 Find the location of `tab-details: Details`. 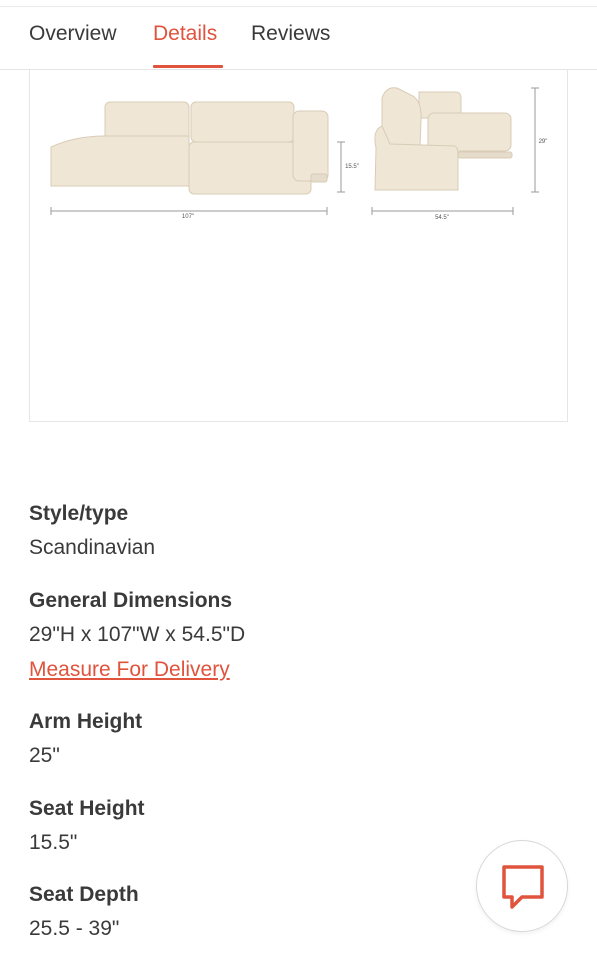

tab-details: Details is located at coordinates (185, 34).